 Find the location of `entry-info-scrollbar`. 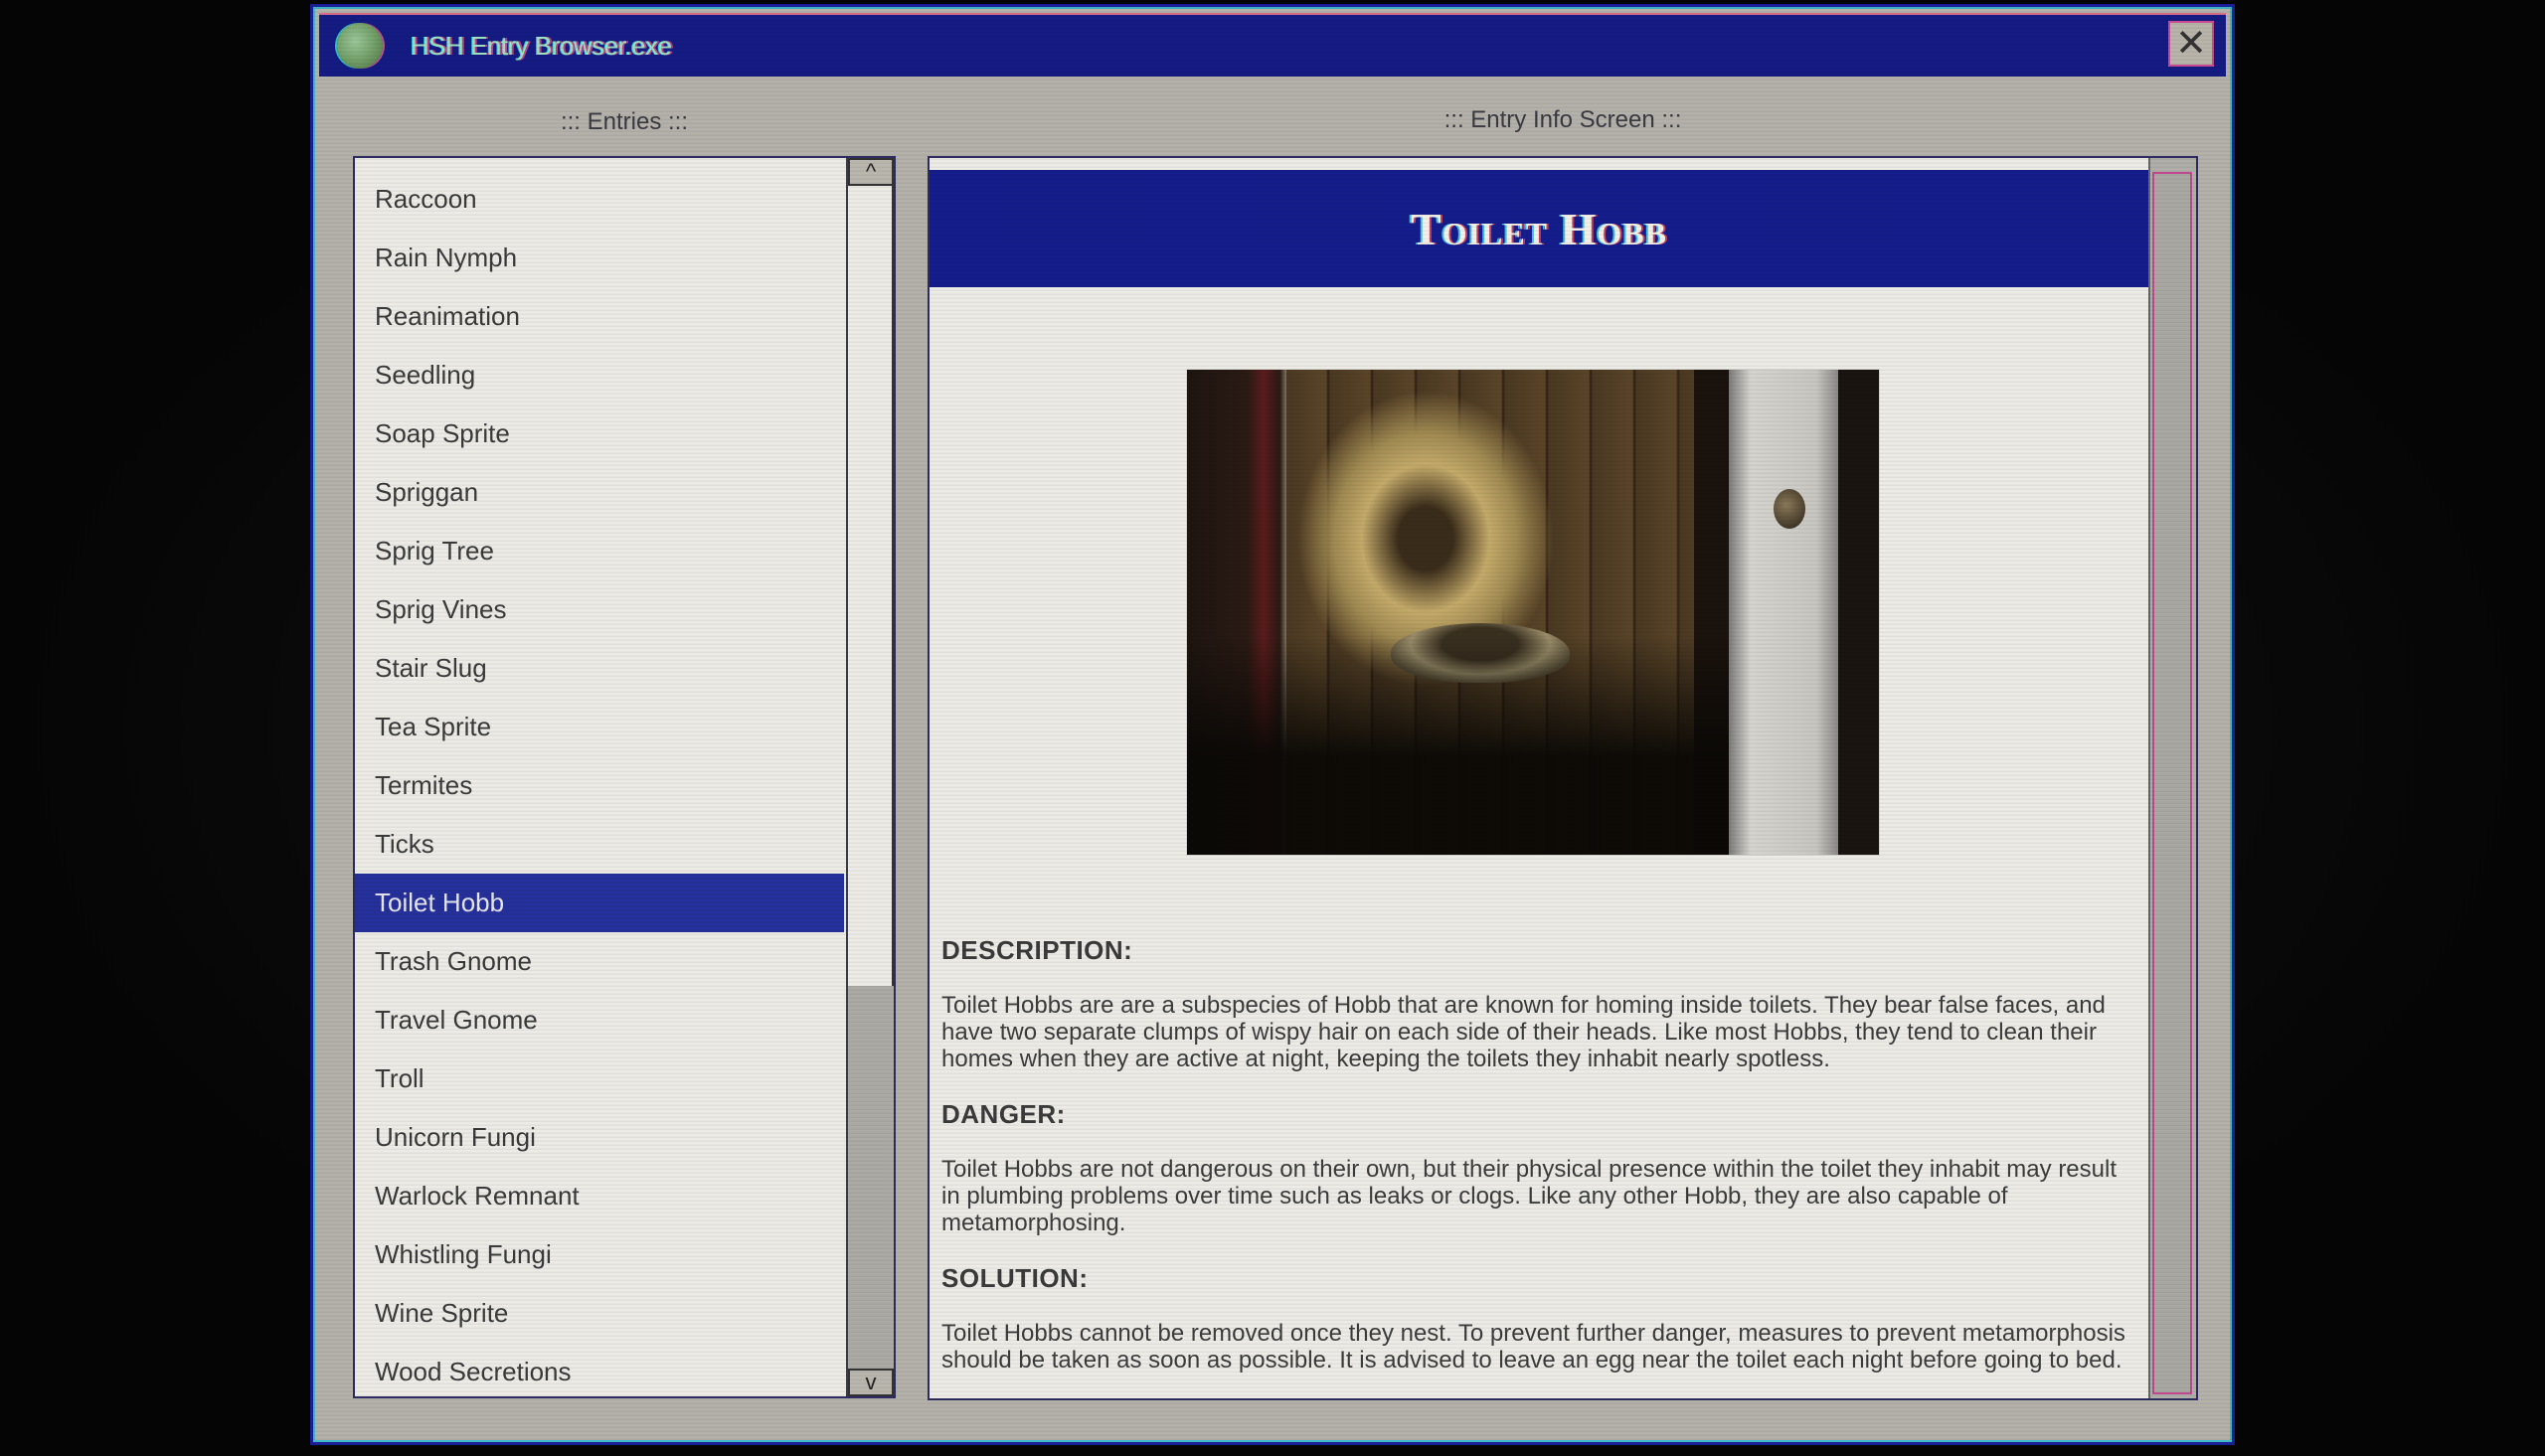

entry-info-scrollbar is located at coordinates (2172, 778).